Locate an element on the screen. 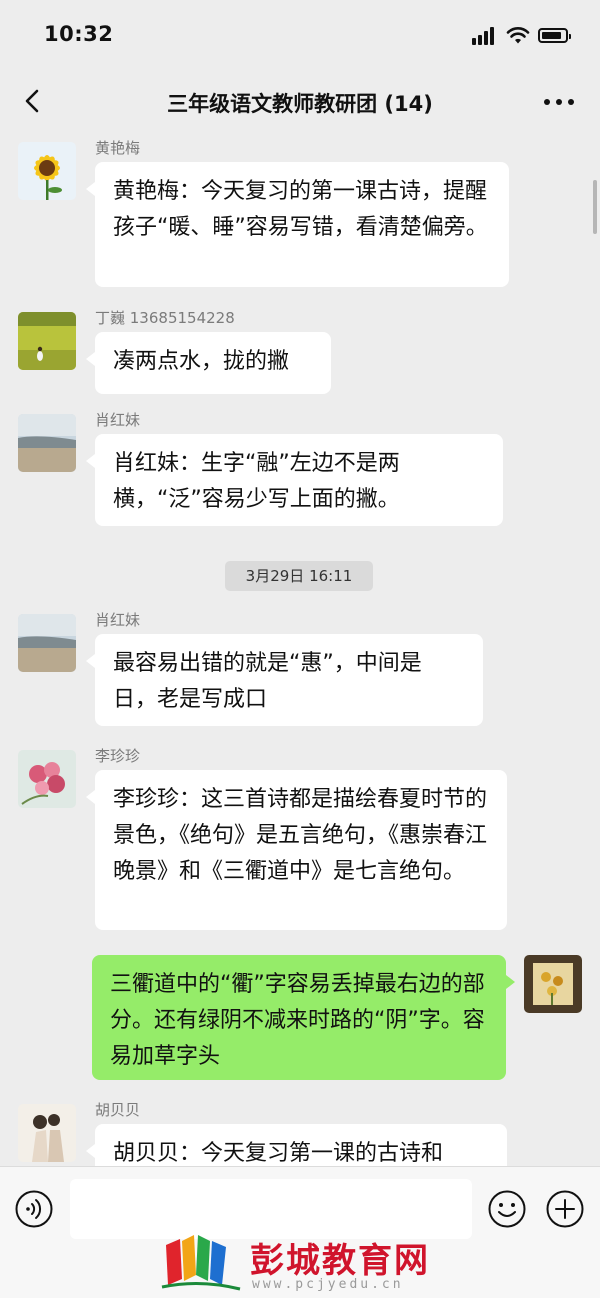  sender-name: 黄艳梅 is located at coordinates (118, 148).